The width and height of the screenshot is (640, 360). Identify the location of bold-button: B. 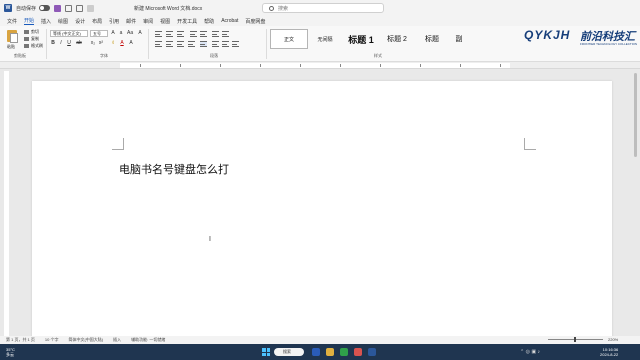
(53, 43).